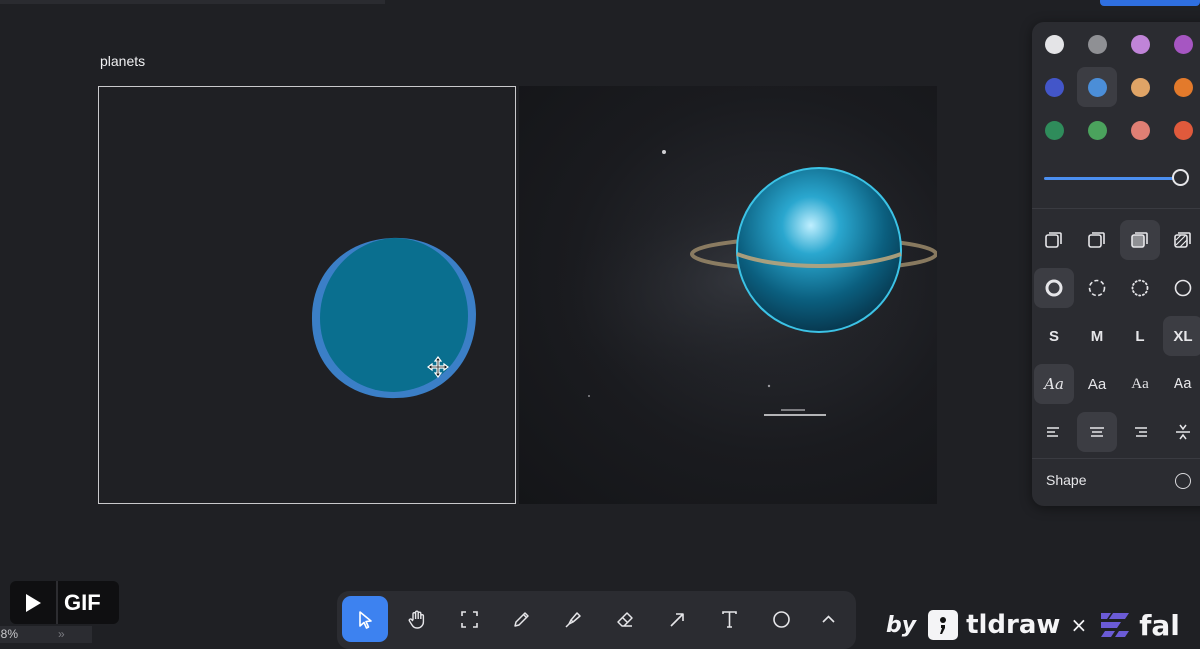 The height and width of the screenshot is (649, 1200). I want to click on style-panel: S M L XL Aa Aa Aa Aa Shape, so click(1116, 264).